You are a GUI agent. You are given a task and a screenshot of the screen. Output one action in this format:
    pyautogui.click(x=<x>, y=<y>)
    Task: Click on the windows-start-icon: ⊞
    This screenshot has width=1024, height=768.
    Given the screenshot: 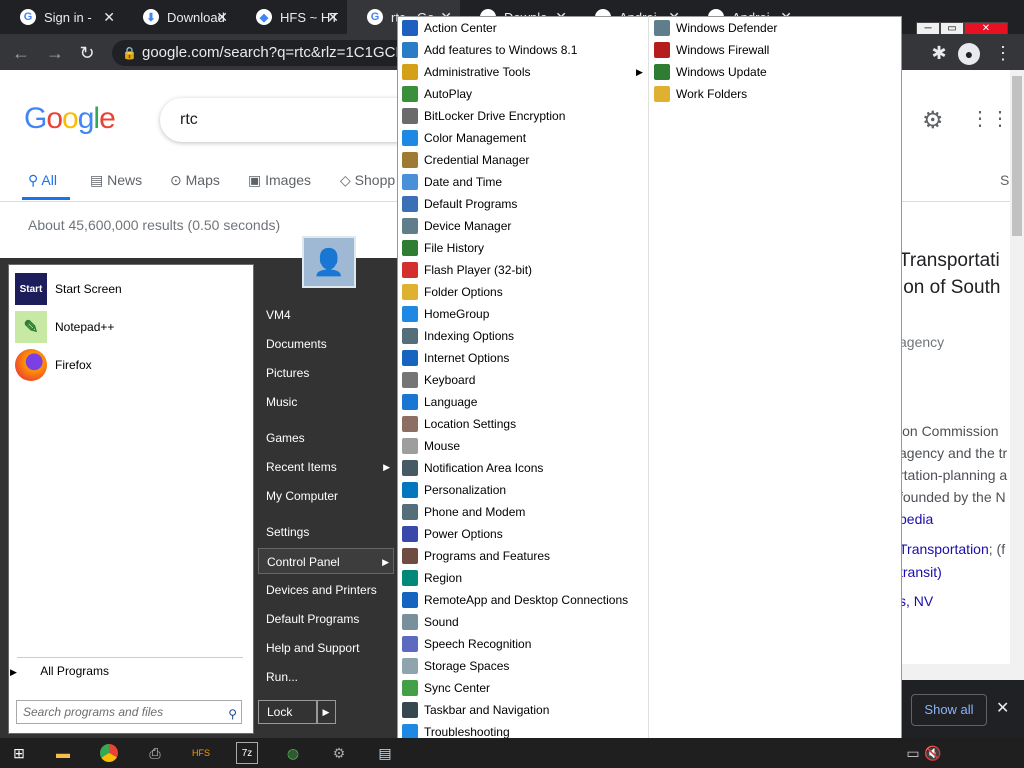 What is the action you would take?
    pyautogui.click(x=19, y=753)
    